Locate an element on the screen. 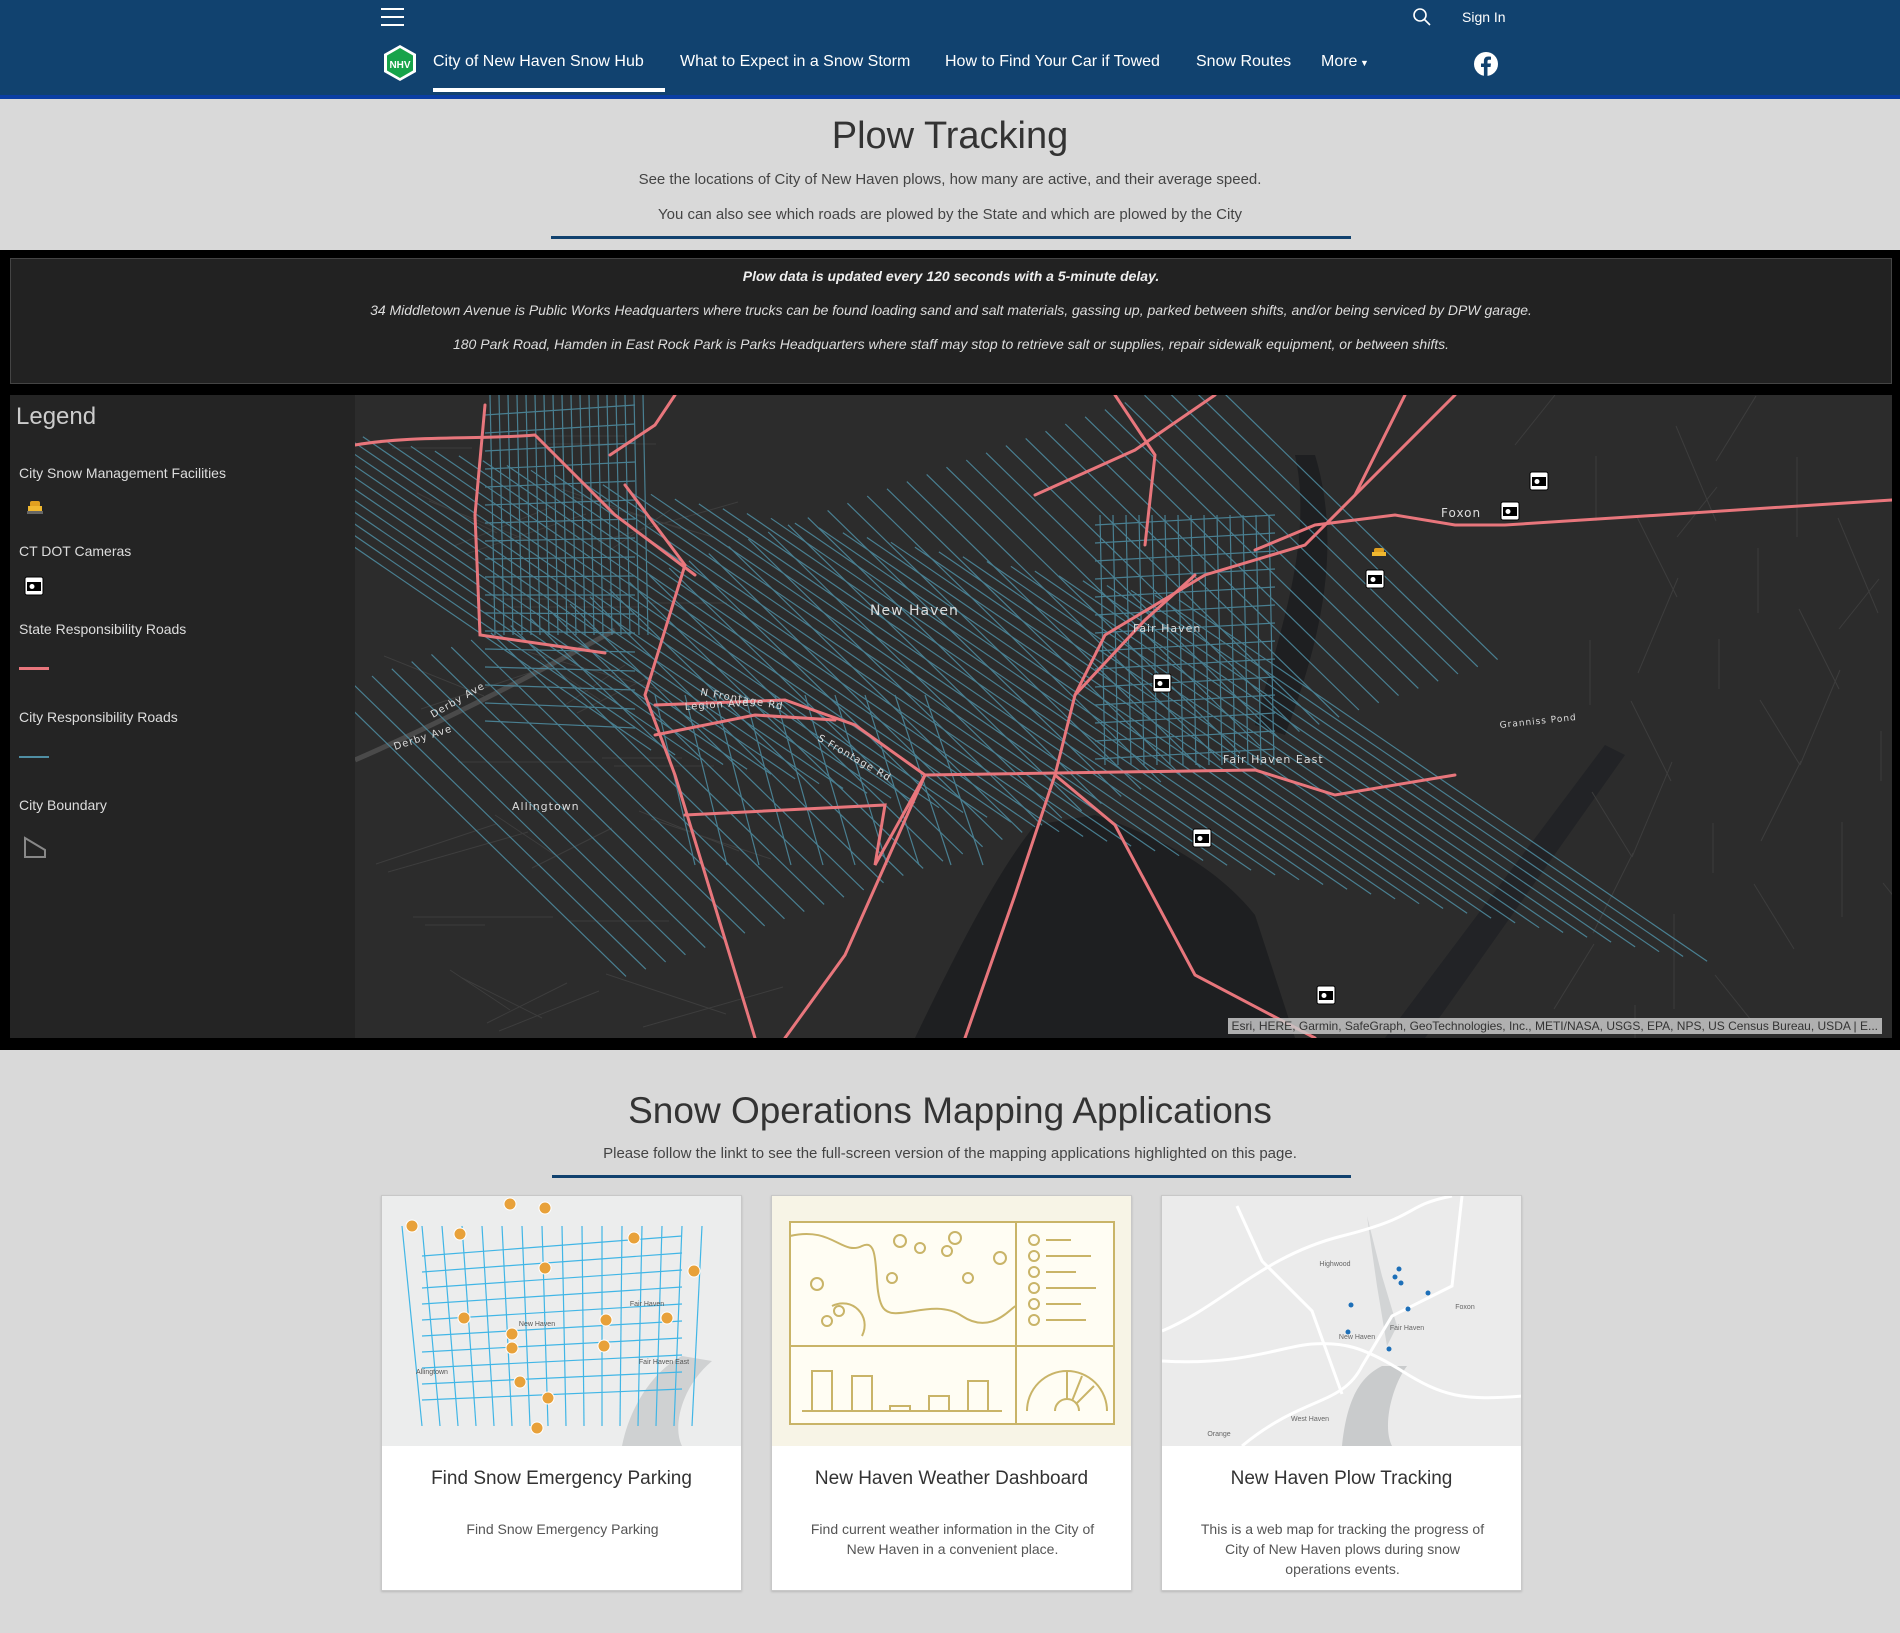  logo-text: NHV is located at coordinates (399, 65).